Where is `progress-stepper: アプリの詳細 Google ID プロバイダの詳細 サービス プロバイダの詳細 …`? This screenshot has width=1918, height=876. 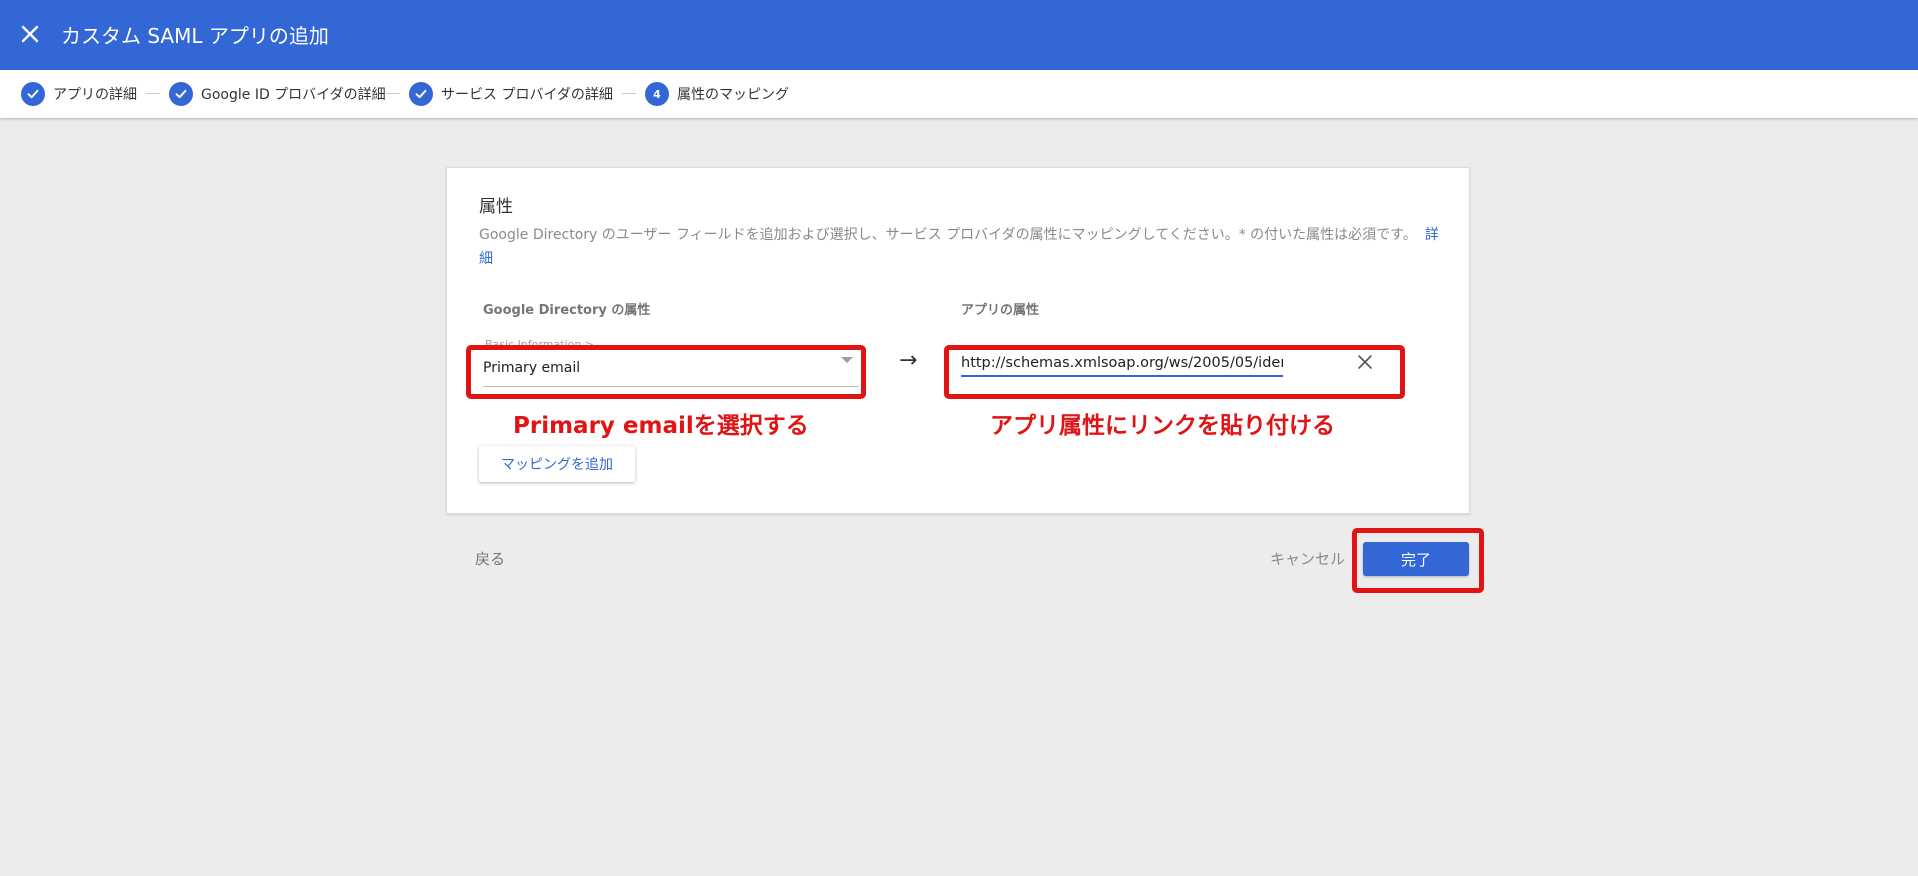 progress-stepper: アプリの詳細 Google ID プロバイダの詳細 サービス プロバイダの詳細 … is located at coordinates (959, 94).